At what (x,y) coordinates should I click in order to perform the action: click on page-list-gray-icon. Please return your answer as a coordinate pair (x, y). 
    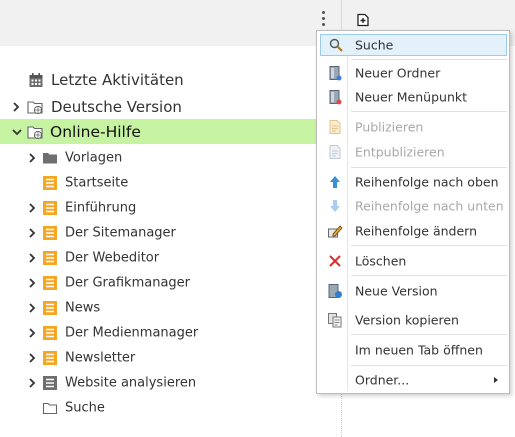
    Looking at the image, I should click on (50, 382).